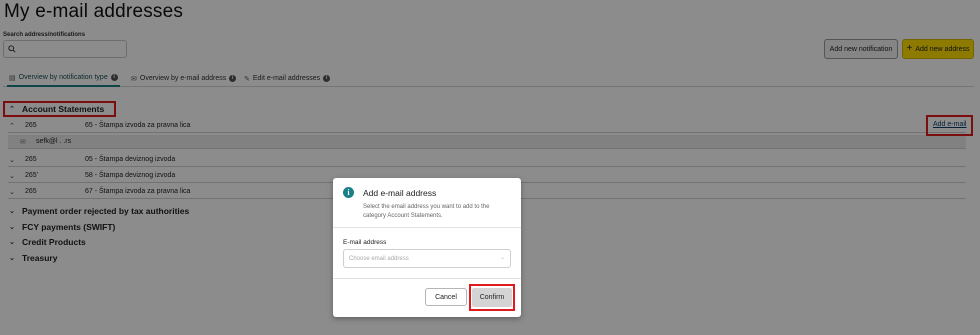 The image size is (980, 335). Describe the element at coordinates (365, 242) in the screenshot. I see `email-field-label: E-mail address` at that location.